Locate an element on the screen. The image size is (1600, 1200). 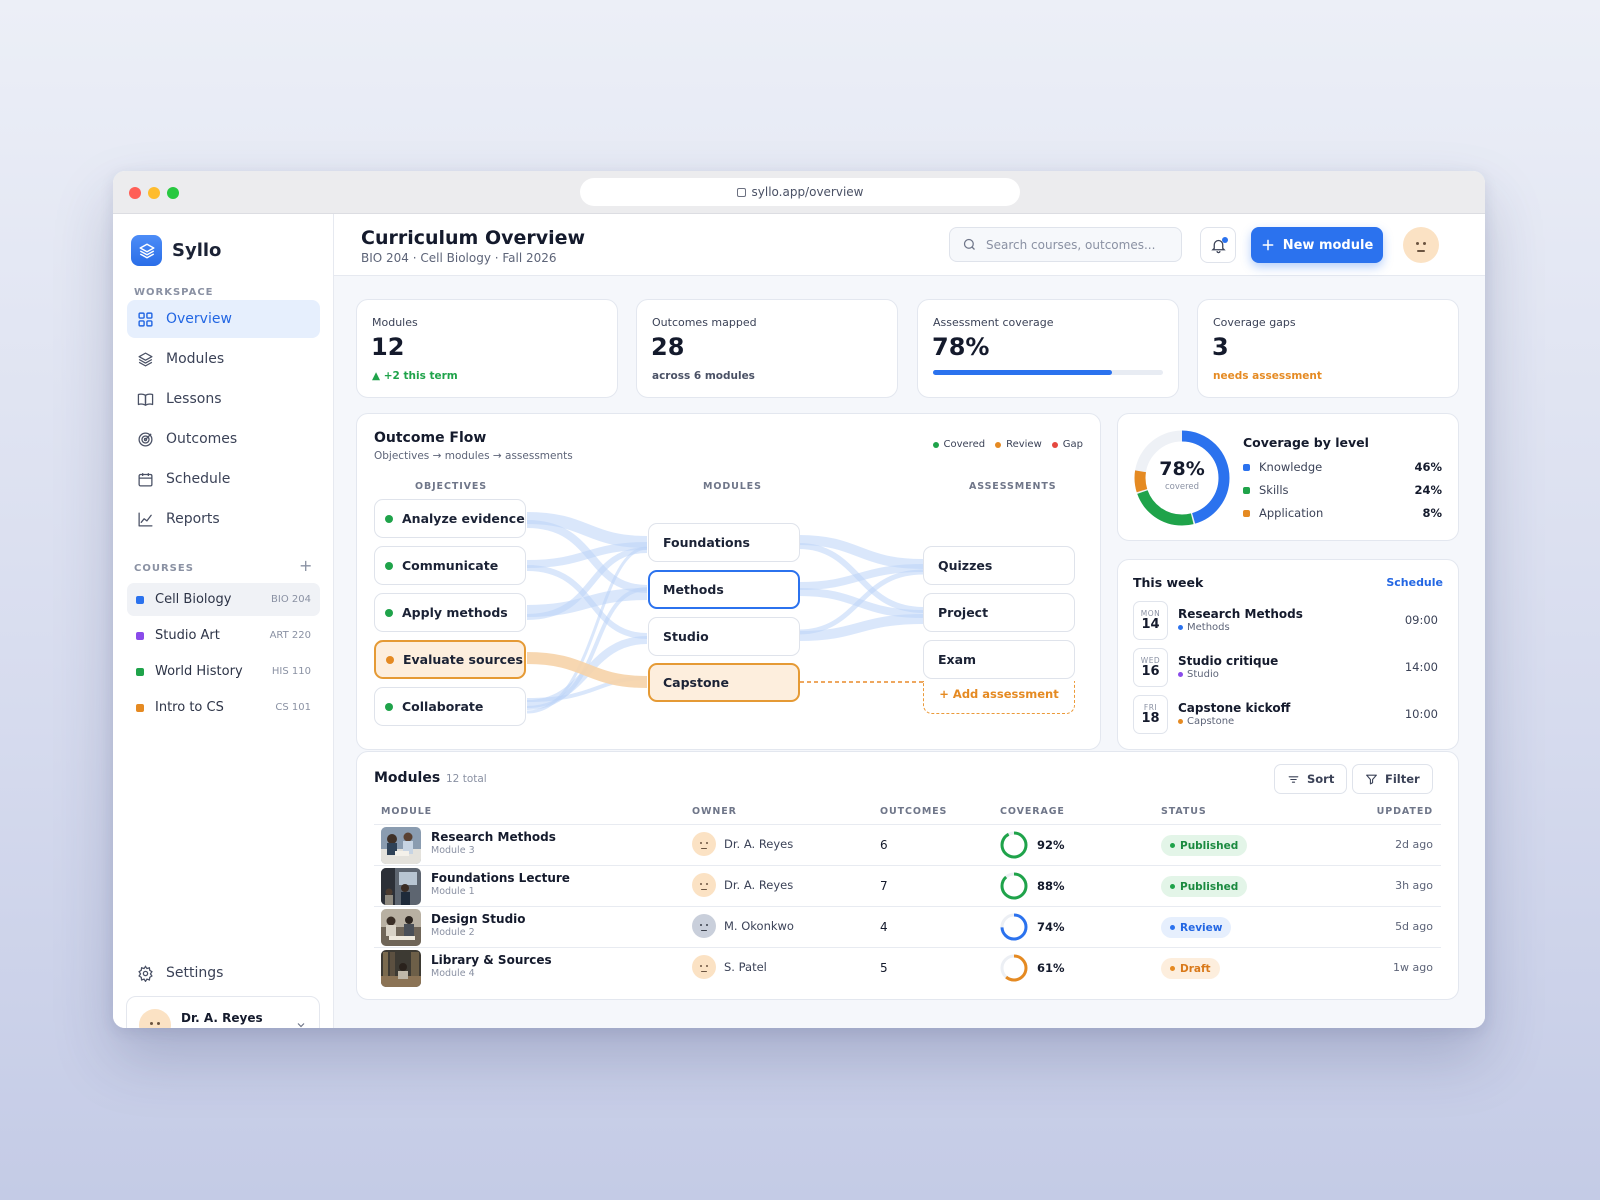
browser-chrome: syllo.app/overview is located at coordinates (799, 192).